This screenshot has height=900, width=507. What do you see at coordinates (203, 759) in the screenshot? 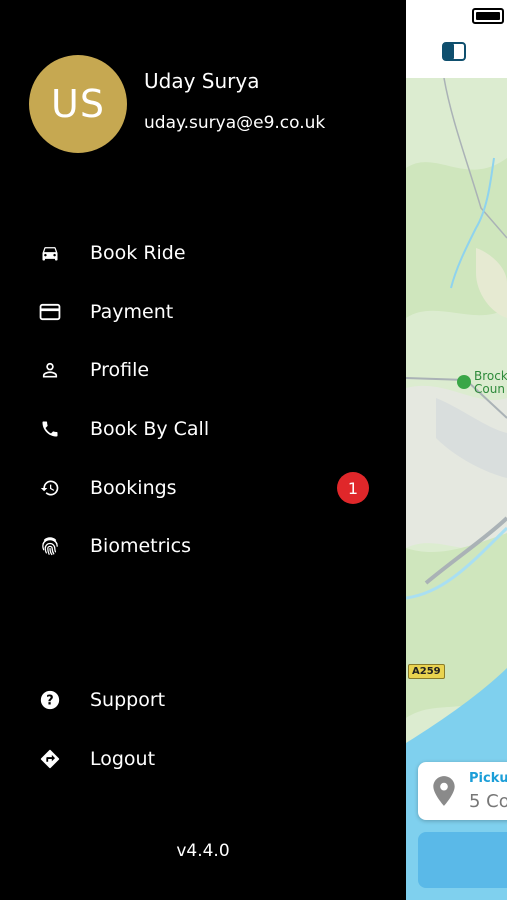
I see `menu-item-logout: Logout` at bounding box center [203, 759].